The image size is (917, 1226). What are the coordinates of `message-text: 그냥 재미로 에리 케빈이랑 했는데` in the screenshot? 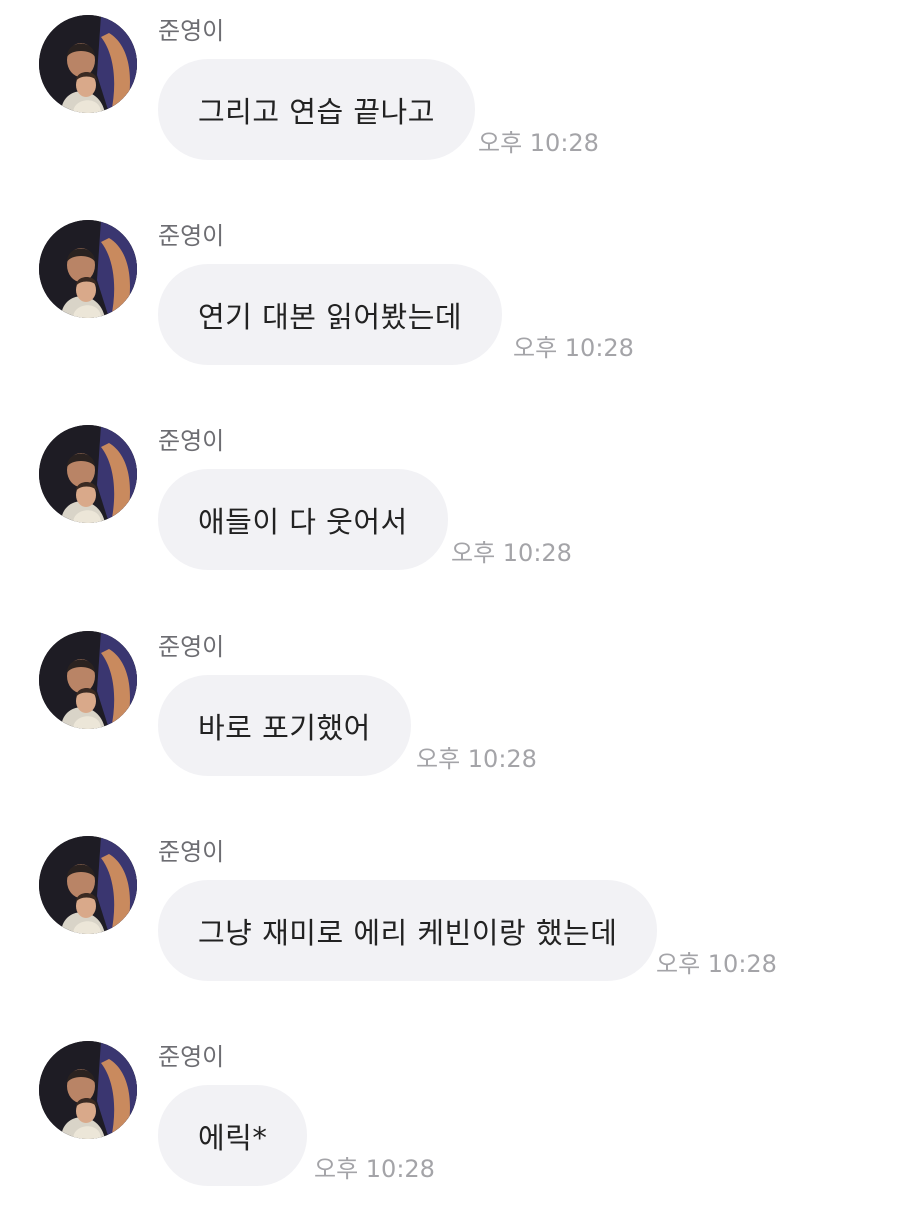 It's located at (408, 932).